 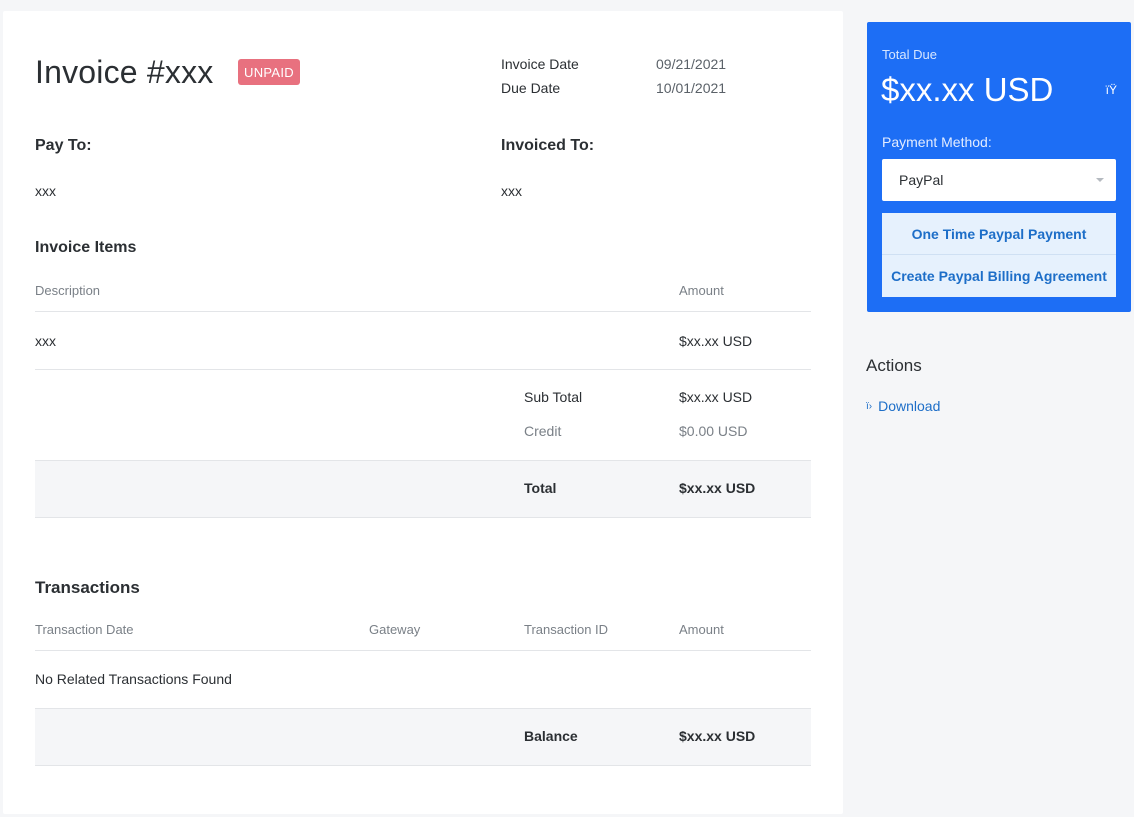 I want to click on col-amount: Amount, so click(x=701, y=290).